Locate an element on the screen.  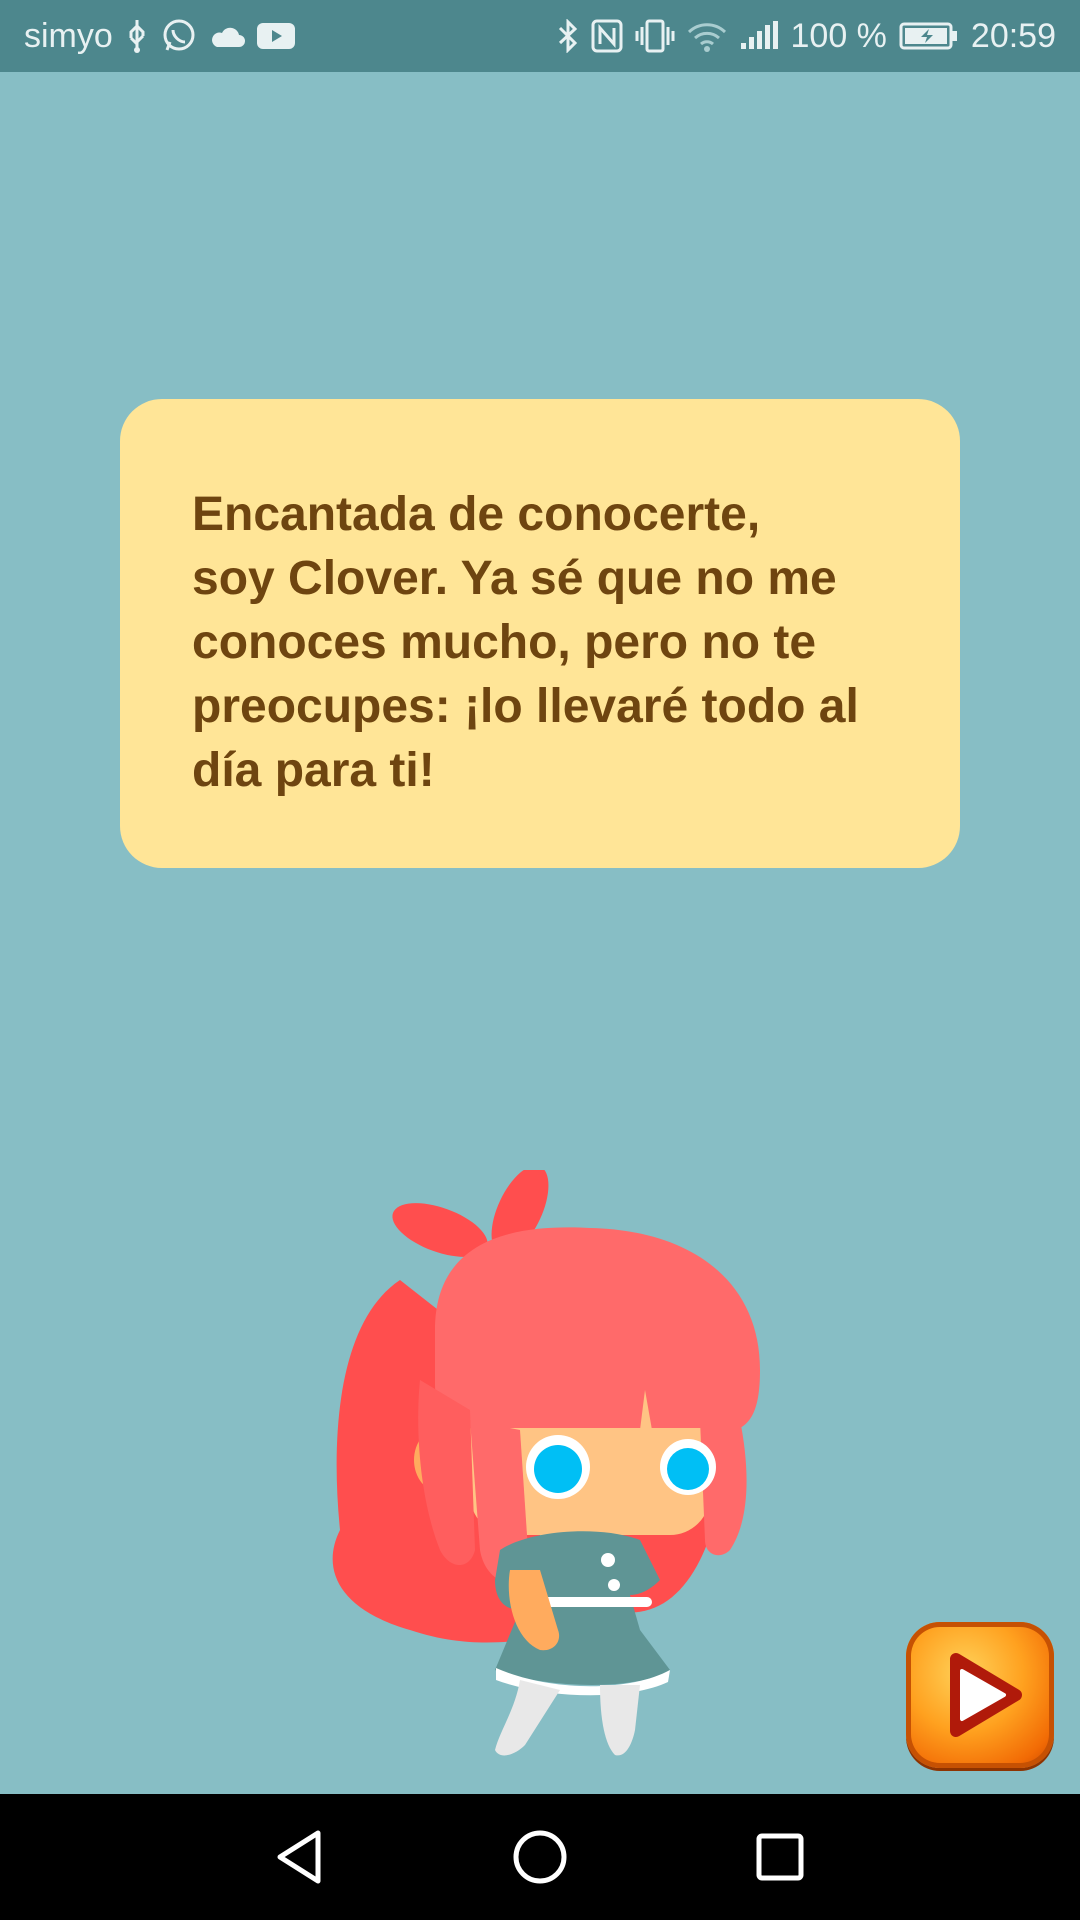
battery-icon is located at coordinates (929, 36).